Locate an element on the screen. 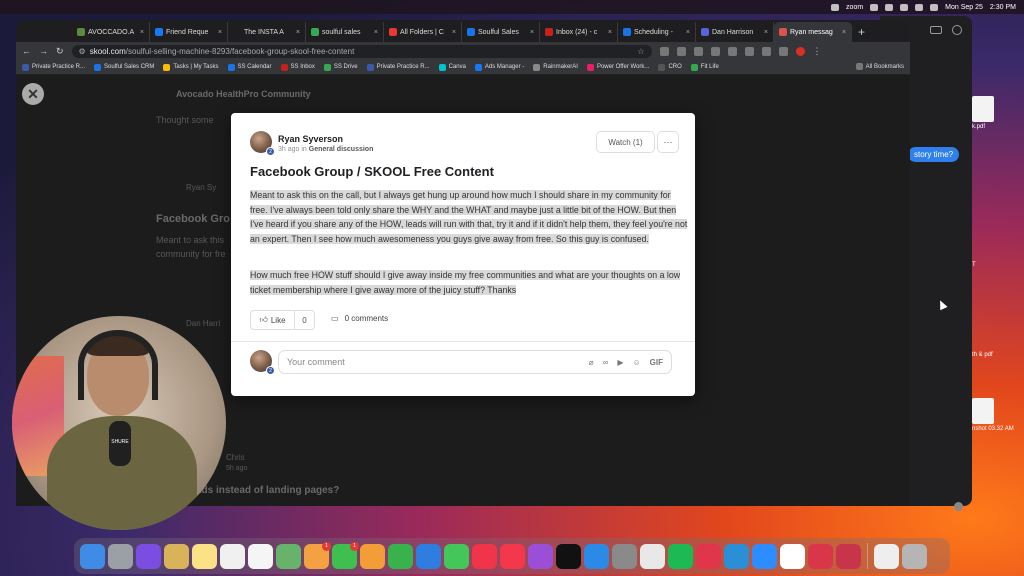 This screenshot has height=576, width=1024. wifi-status-icon is located at coordinates (874, 7).